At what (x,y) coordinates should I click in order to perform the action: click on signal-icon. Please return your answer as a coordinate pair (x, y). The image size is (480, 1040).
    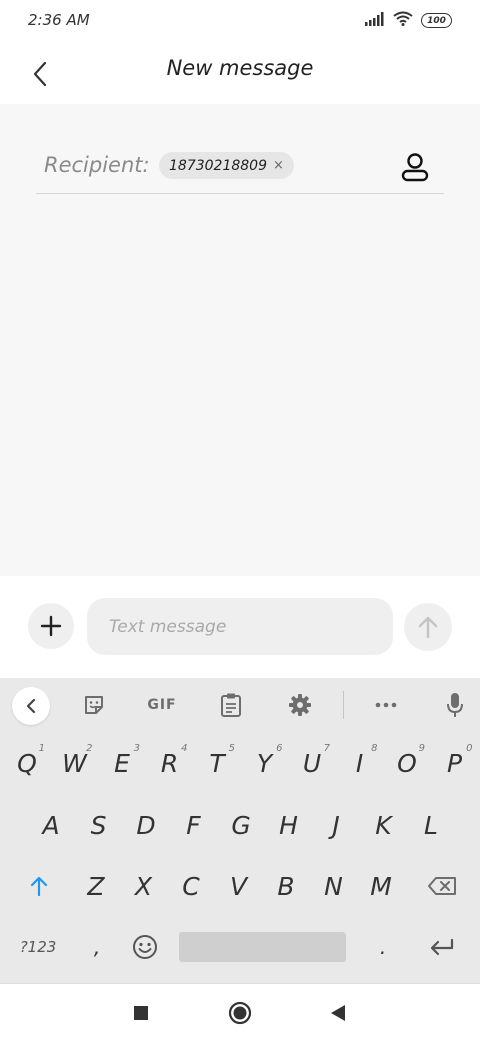
    Looking at the image, I should click on (375, 20).